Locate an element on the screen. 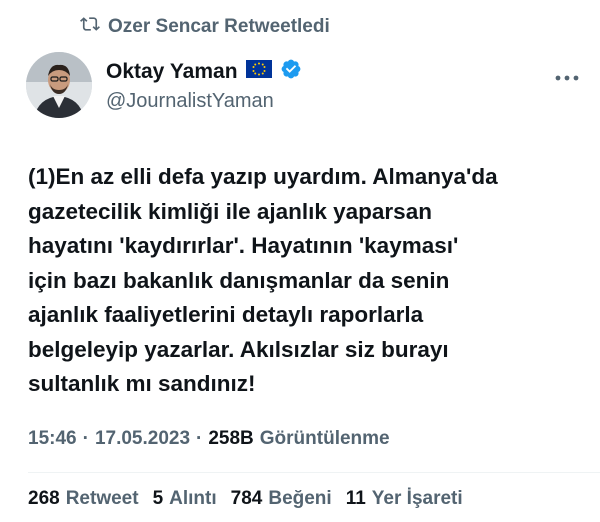  verified-badge-icon is located at coordinates (291, 72).